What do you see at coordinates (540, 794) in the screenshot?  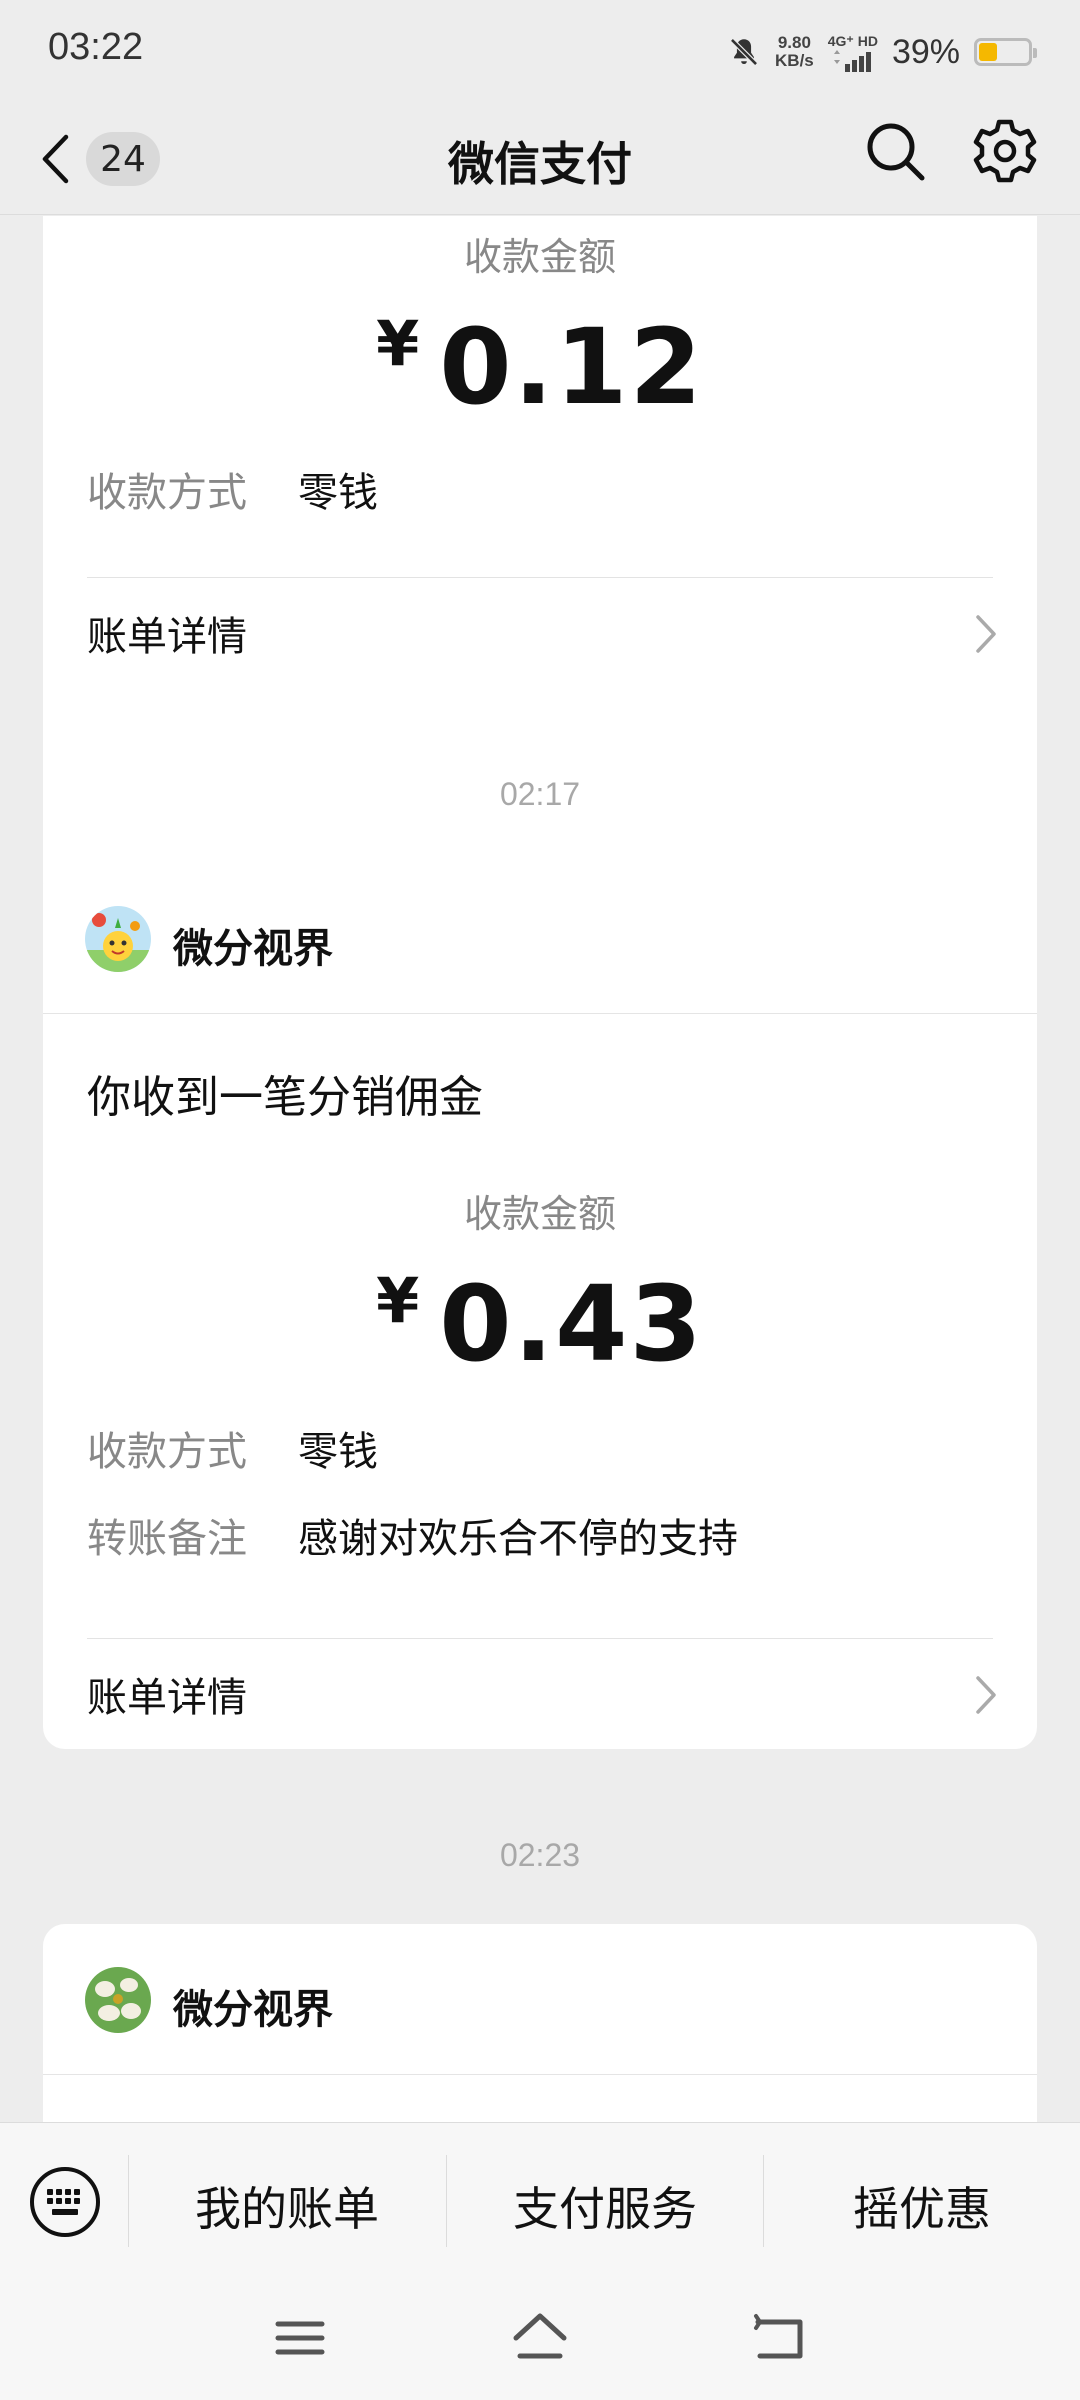 I see `message-timestamp: 02:17` at bounding box center [540, 794].